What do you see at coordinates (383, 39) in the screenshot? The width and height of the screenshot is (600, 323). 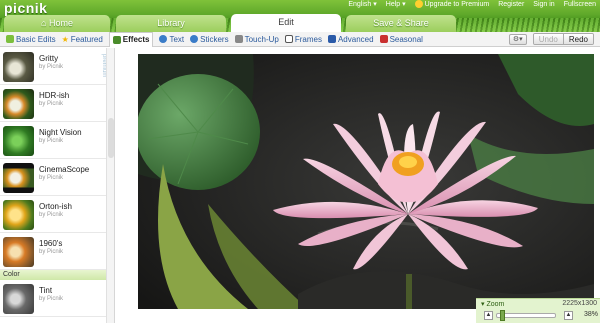 I see `seasonal-icon` at bounding box center [383, 39].